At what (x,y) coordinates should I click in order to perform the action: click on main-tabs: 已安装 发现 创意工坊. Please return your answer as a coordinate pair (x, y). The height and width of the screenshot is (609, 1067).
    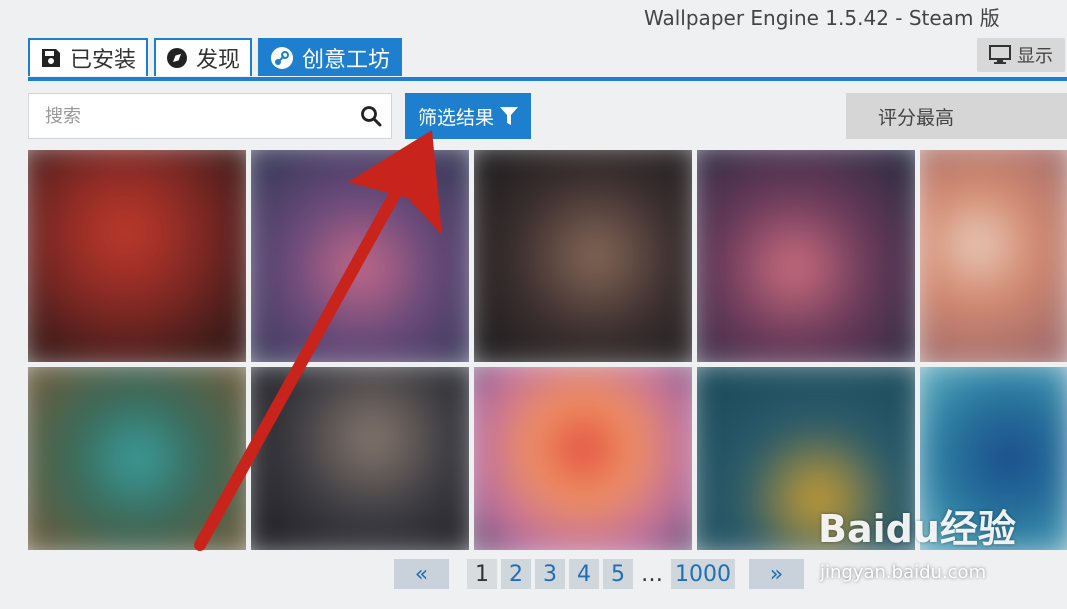
    Looking at the image, I should click on (215, 57).